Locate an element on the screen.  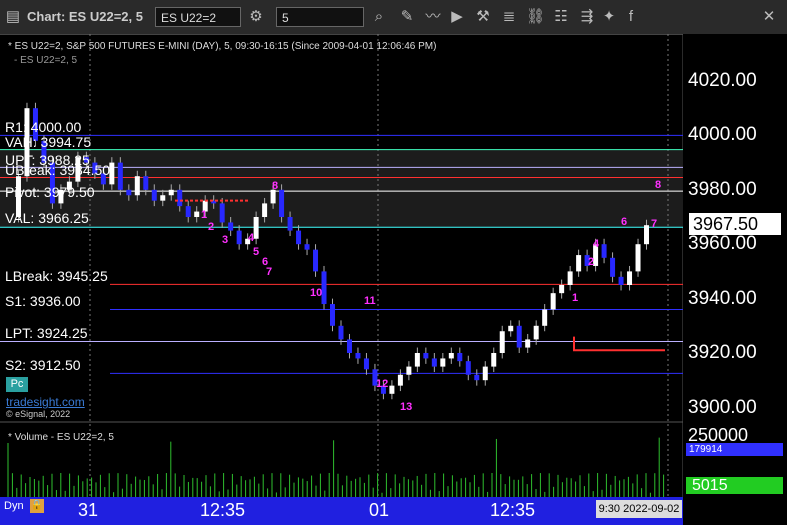
level-lbreak: LBreak: 3945.25 is located at coordinates (56, 276).